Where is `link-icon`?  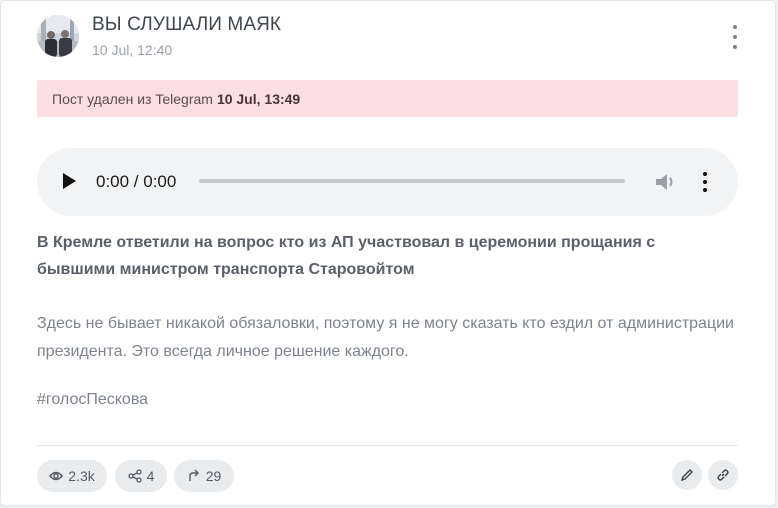 link-icon is located at coordinates (723, 475).